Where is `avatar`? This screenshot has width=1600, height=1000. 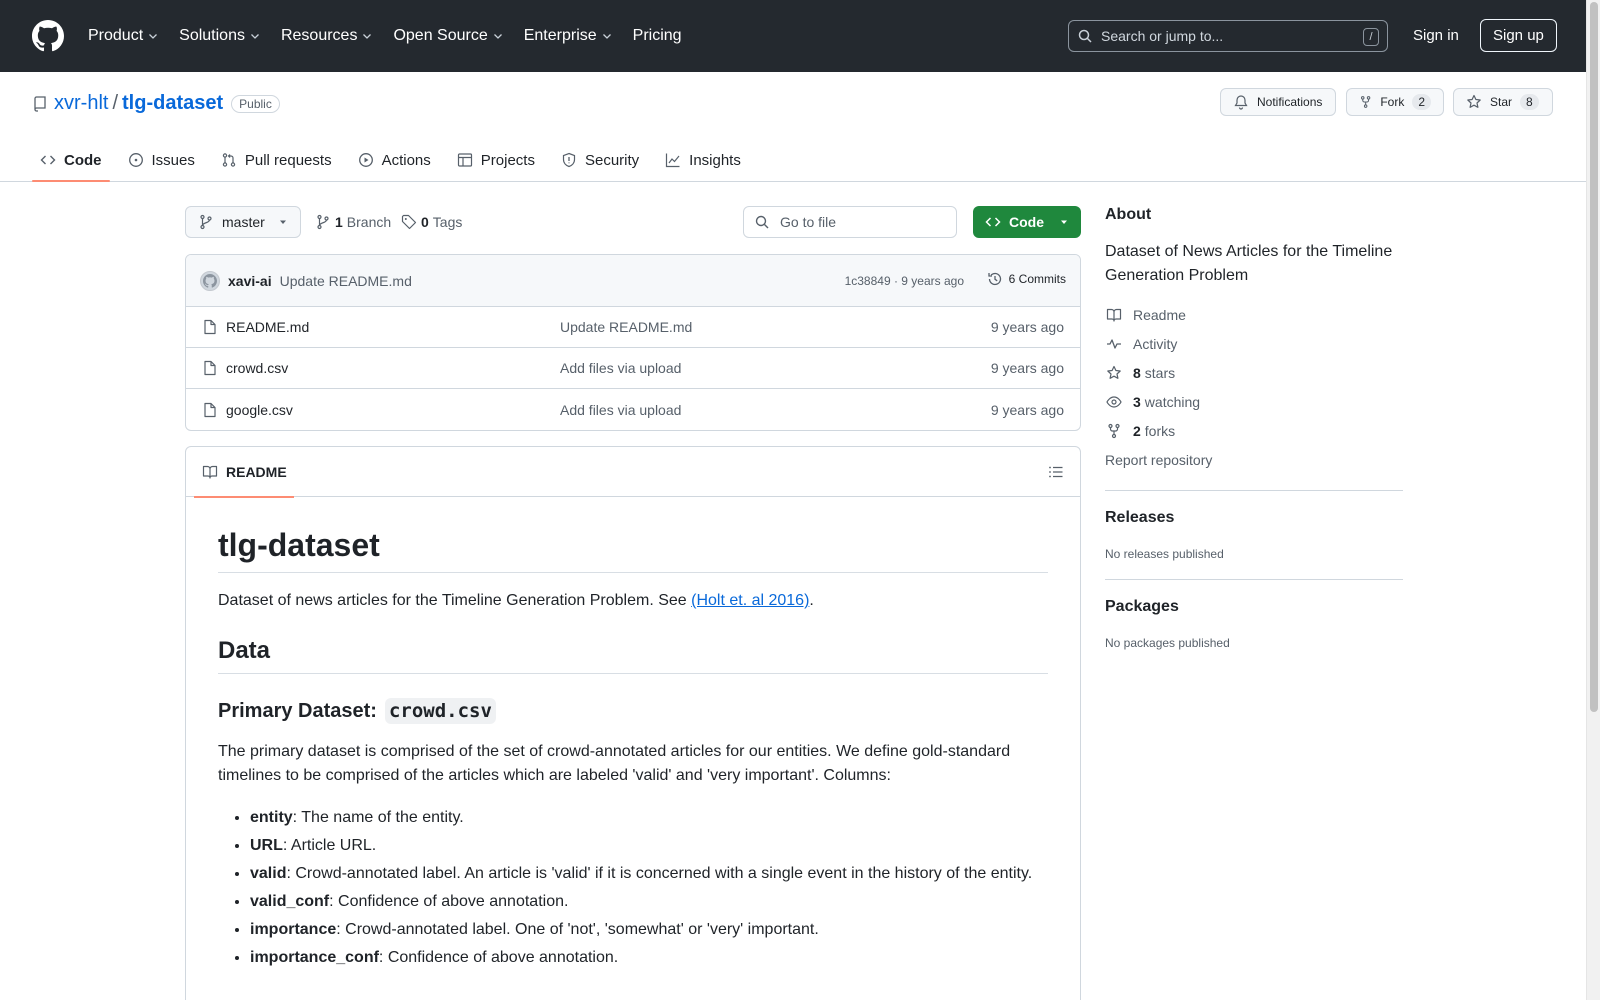 avatar is located at coordinates (210, 280).